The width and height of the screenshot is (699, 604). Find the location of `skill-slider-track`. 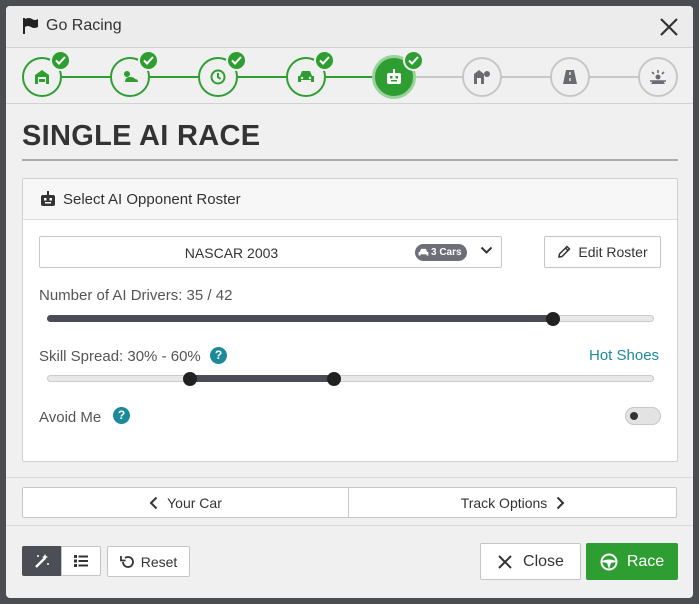

skill-slider-track is located at coordinates (350, 378).